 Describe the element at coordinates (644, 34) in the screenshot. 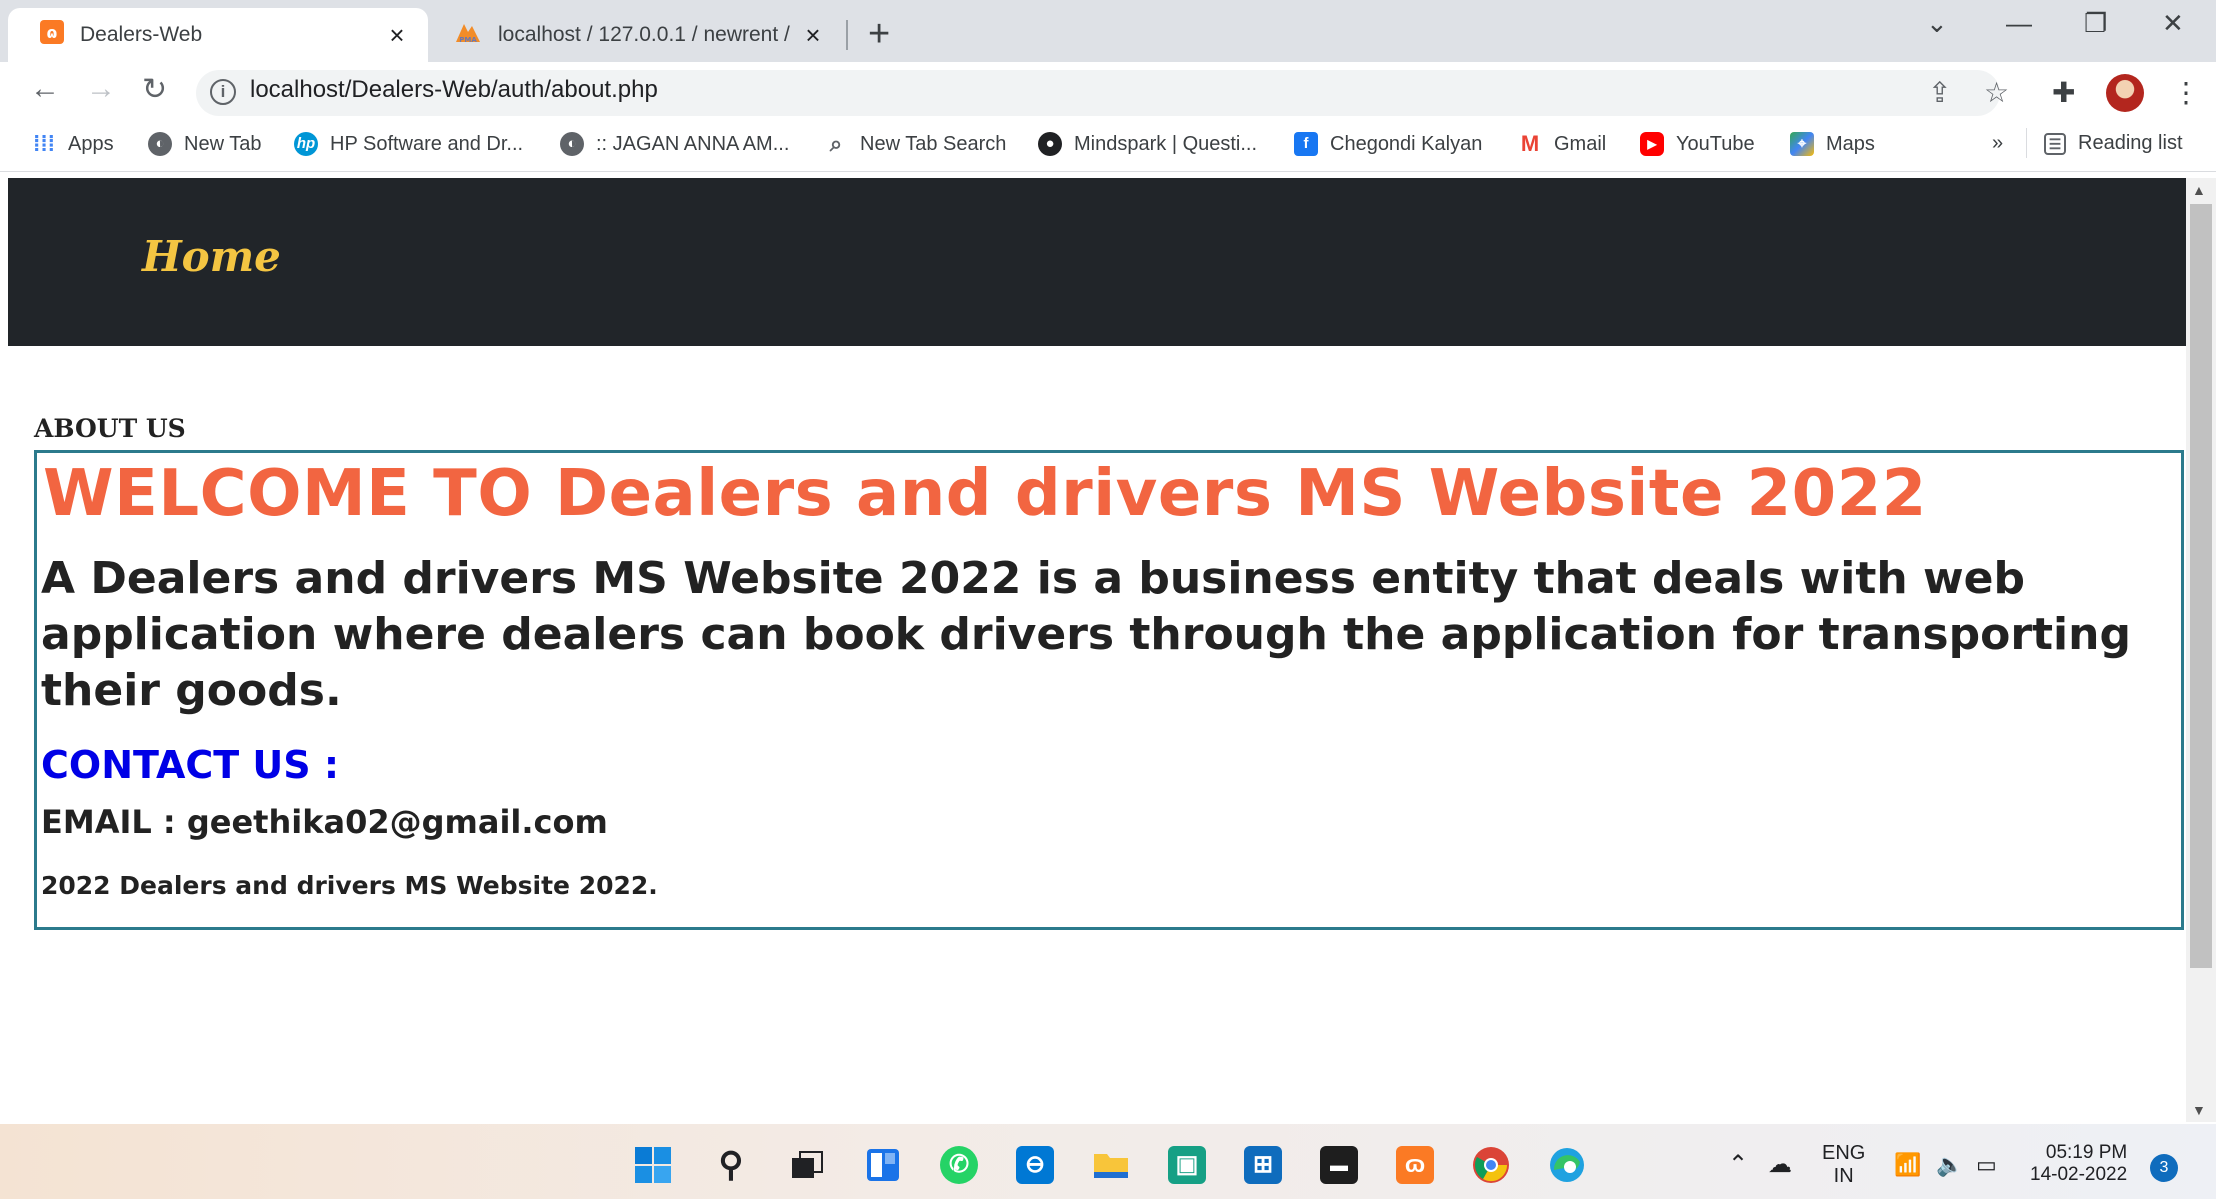

I see `tab-title: localhost / 127.0.0.1 / newrent /` at that location.